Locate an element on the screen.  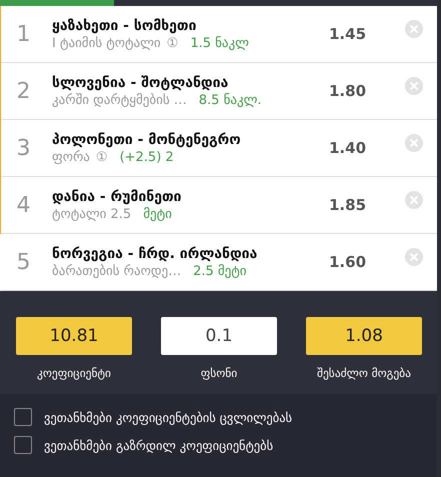
bet-number: 4 is located at coordinates (24, 205).